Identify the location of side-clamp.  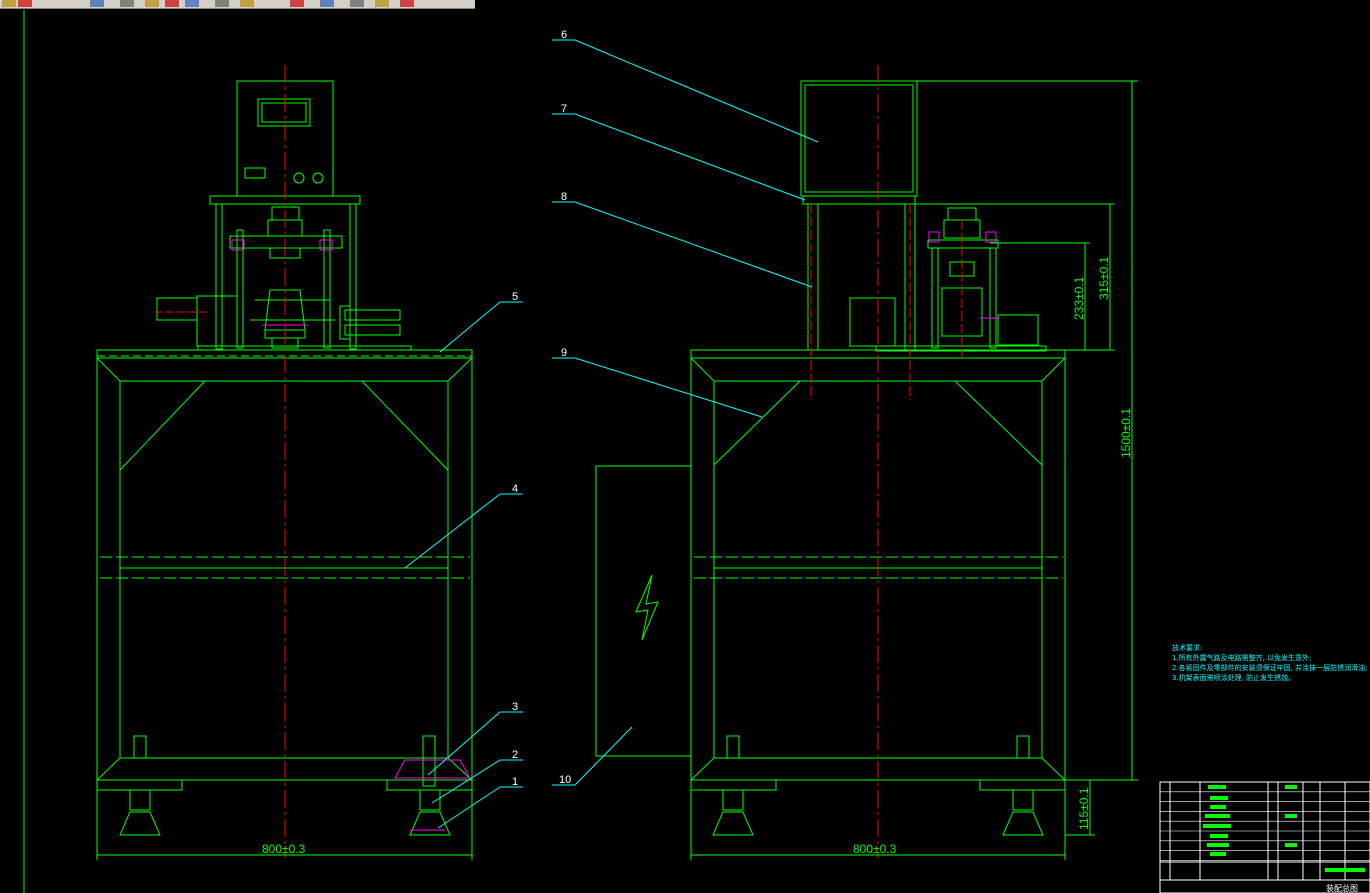
(1018, 330).